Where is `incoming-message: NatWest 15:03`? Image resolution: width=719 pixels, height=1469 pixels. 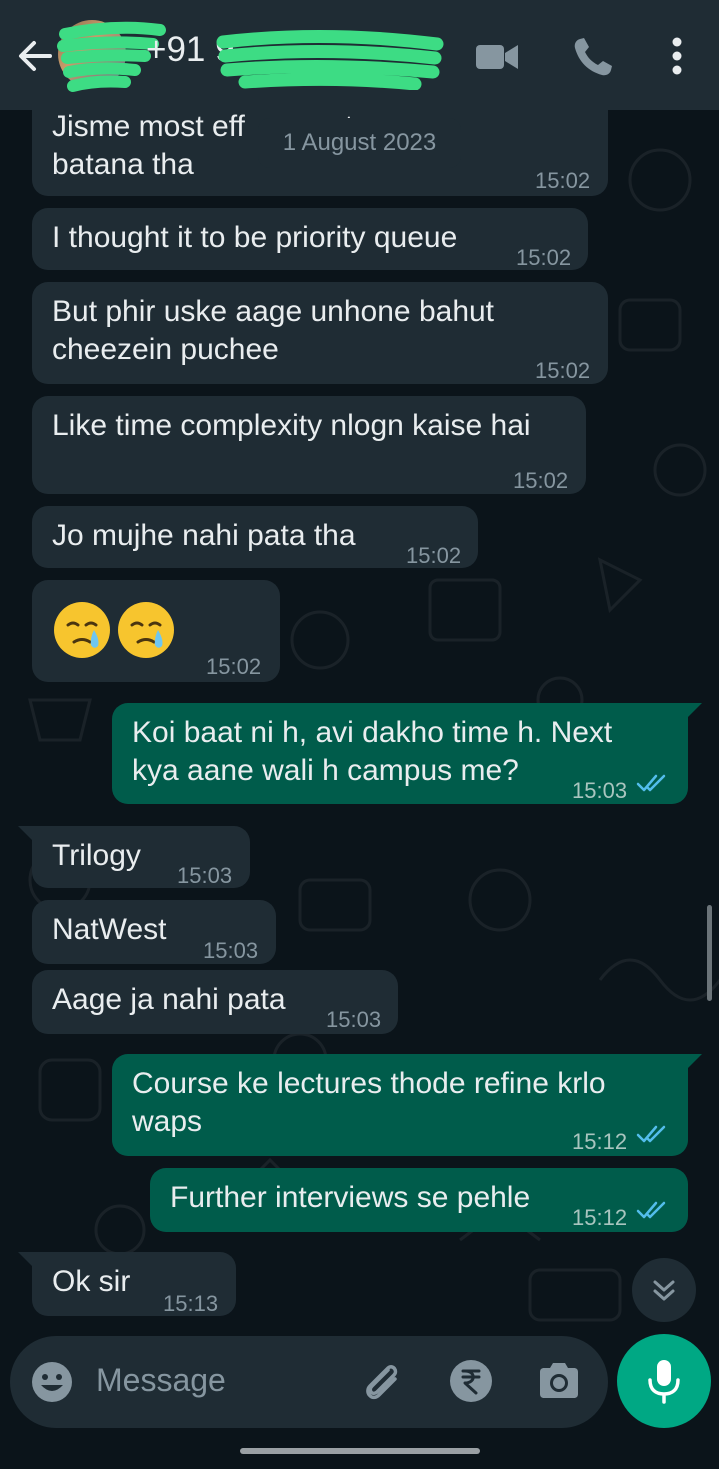 incoming-message: NatWest 15:03 is located at coordinates (154, 932).